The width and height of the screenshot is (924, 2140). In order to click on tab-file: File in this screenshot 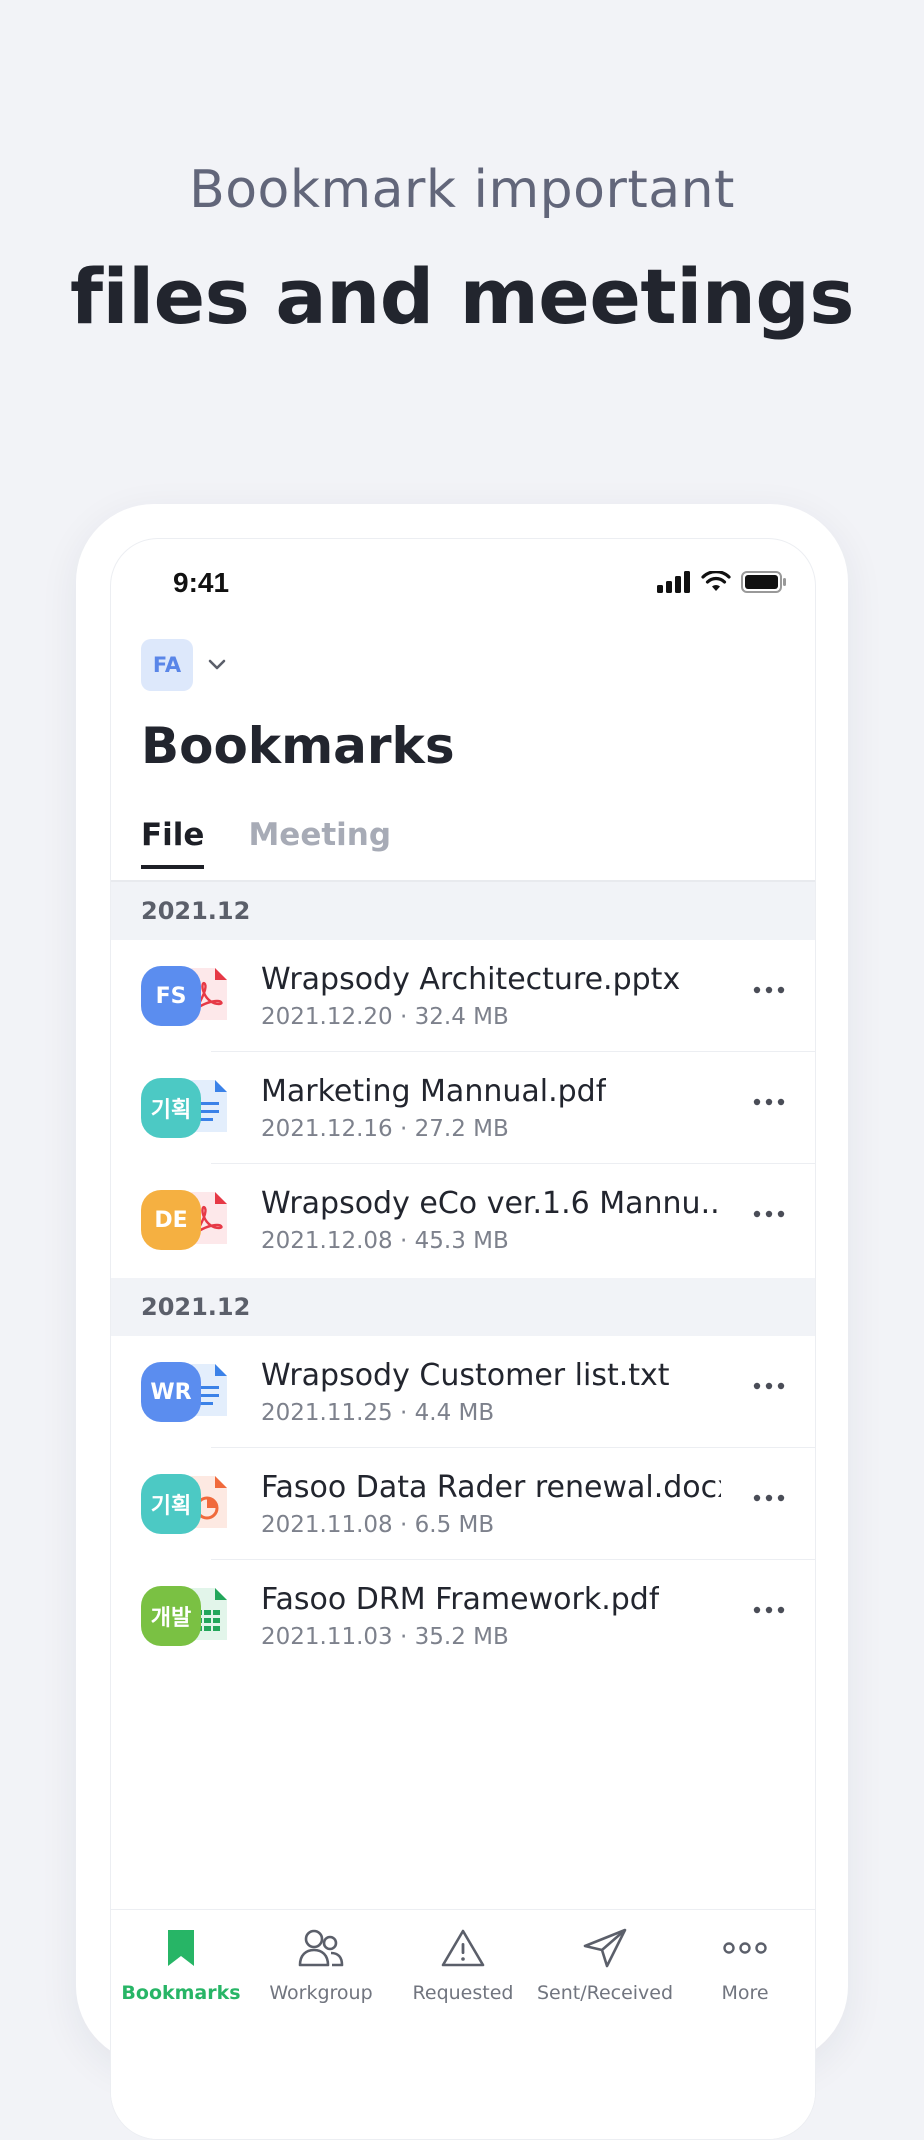, I will do `click(173, 843)`.